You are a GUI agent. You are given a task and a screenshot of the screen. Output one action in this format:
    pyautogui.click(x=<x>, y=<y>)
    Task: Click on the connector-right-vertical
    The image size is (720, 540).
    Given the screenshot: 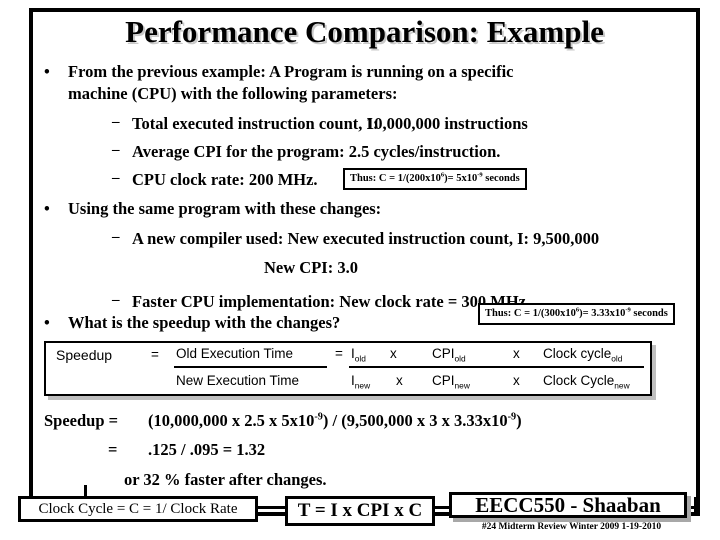 What is the action you would take?
    pyautogui.click(x=695, y=506)
    